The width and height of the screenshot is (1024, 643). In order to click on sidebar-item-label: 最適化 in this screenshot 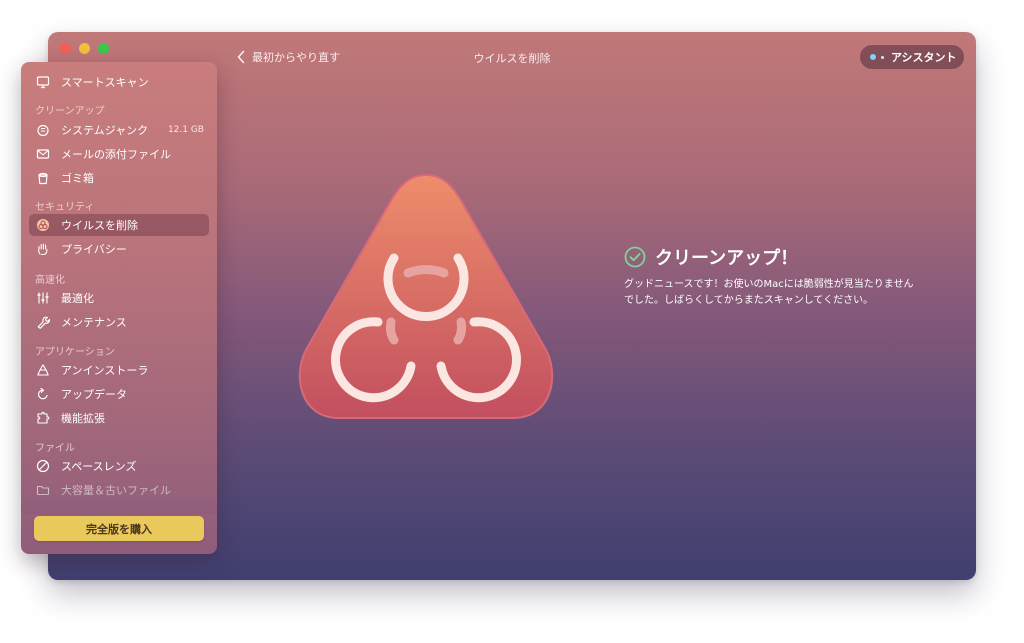, I will do `click(77, 298)`.